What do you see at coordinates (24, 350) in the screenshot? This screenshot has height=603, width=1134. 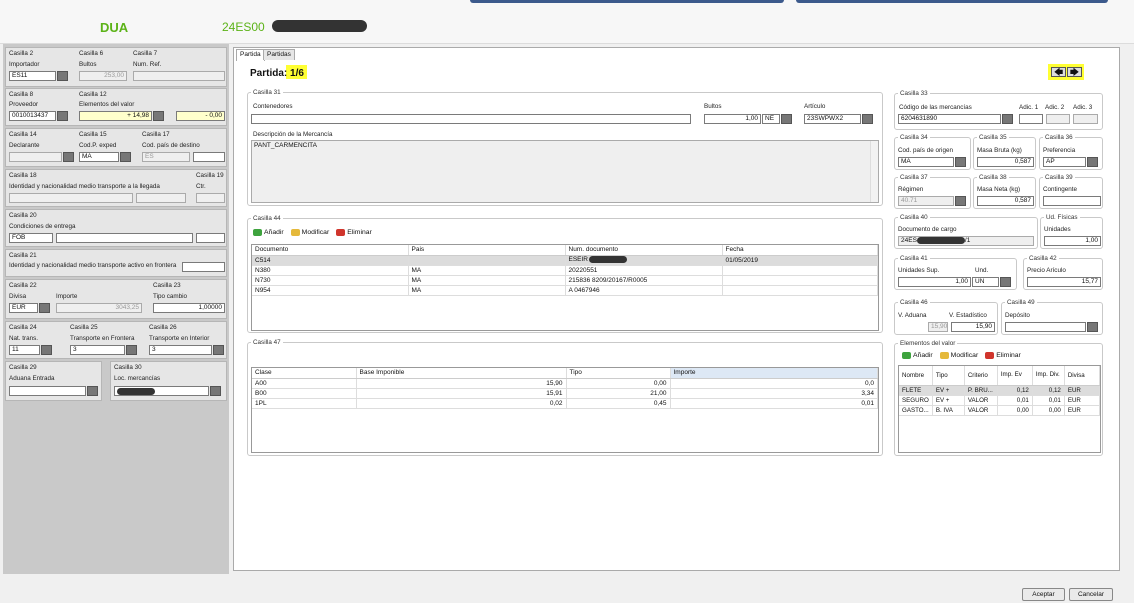 I see `nat-trans-field: 11` at bounding box center [24, 350].